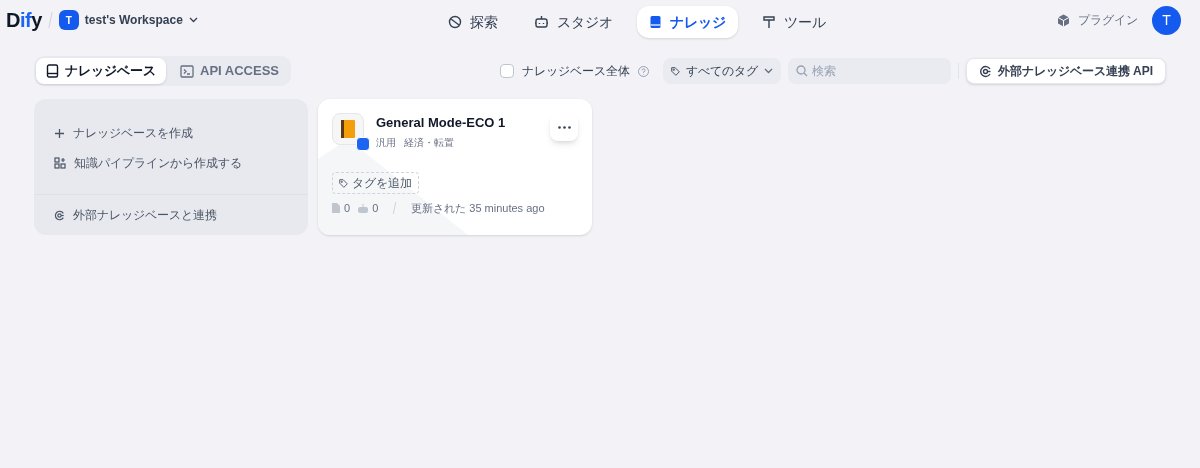 Image resolution: width=1200 pixels, height=468 pixels. I want to click on add-tag-button: タグを追加, so click(375, 183).